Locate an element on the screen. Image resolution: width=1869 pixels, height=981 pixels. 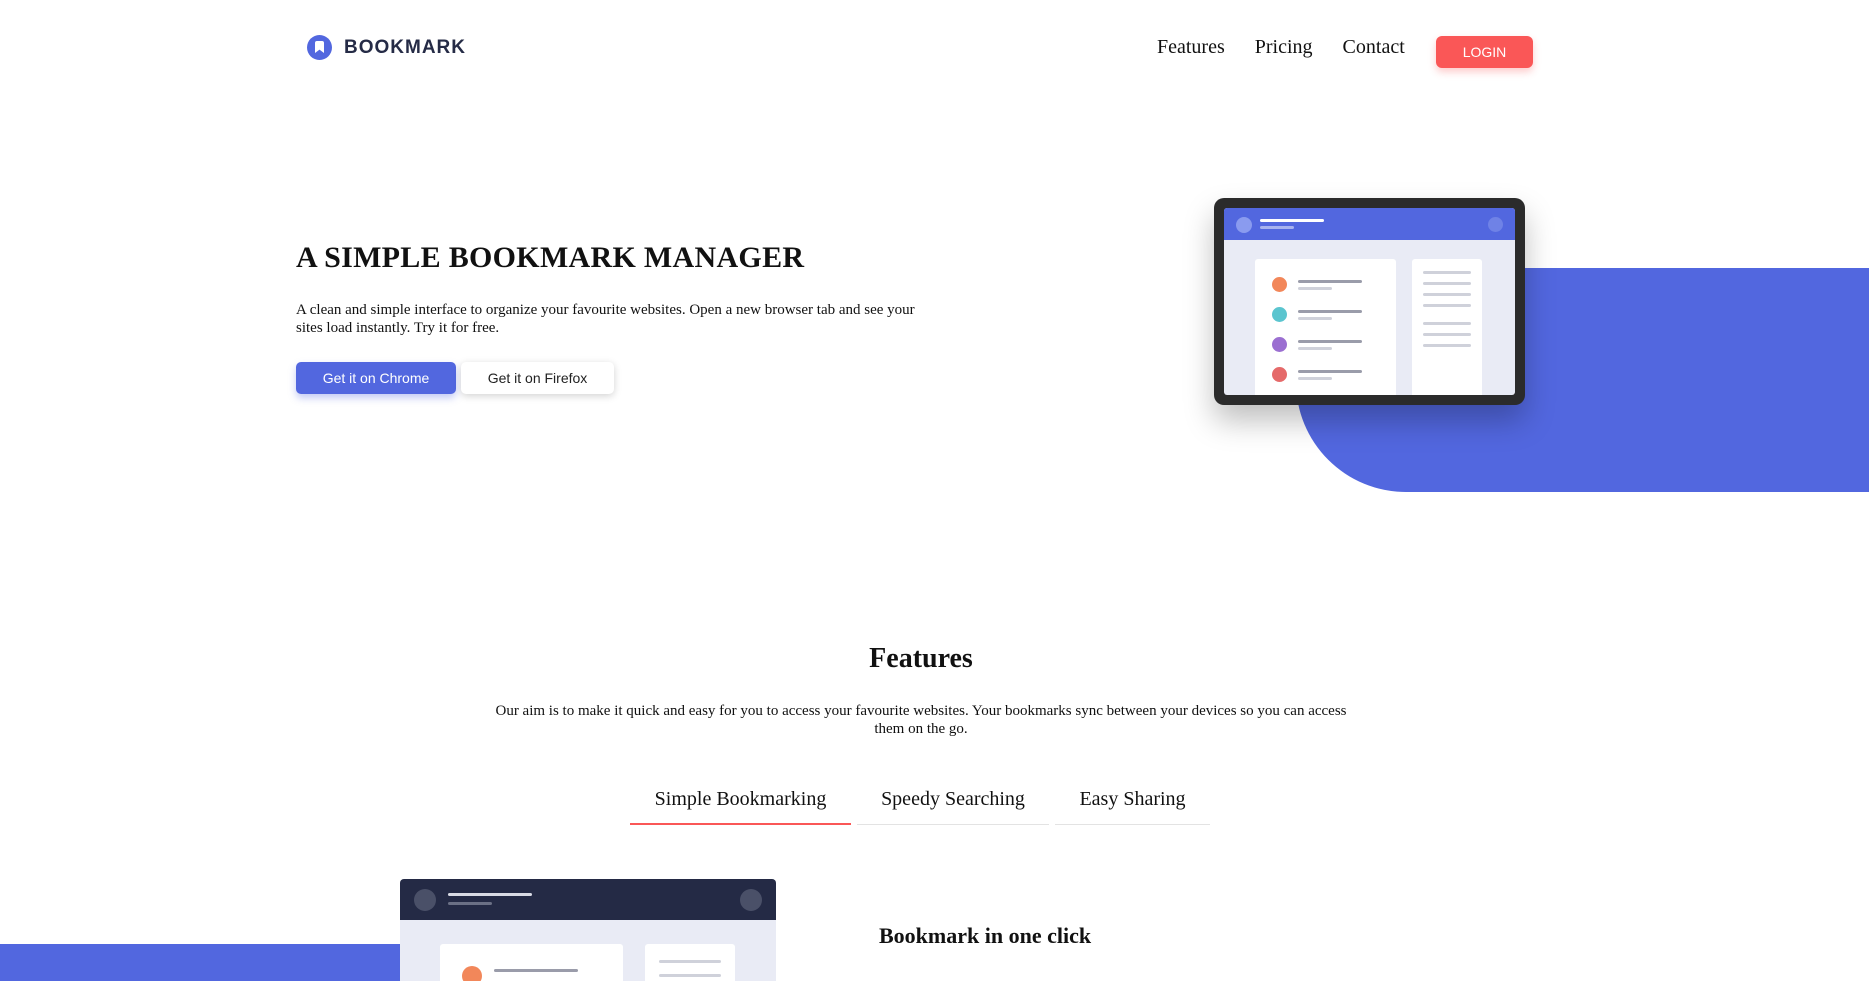
browser-app-bar is located at coordinates (588, 899).